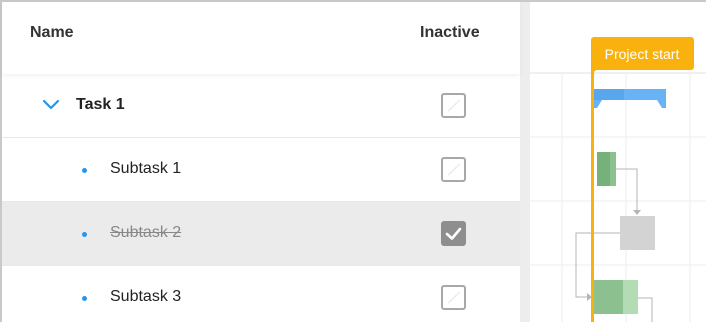 The width and height of the screenshot is (706, 322). I want to click on project-start-line, so click(592, 194).